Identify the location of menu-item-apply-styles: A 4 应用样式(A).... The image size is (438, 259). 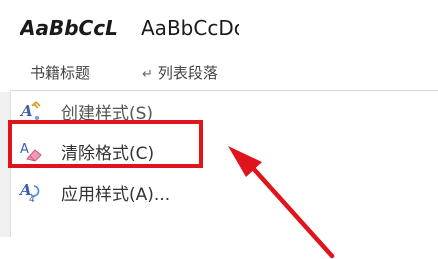
(168, 192).